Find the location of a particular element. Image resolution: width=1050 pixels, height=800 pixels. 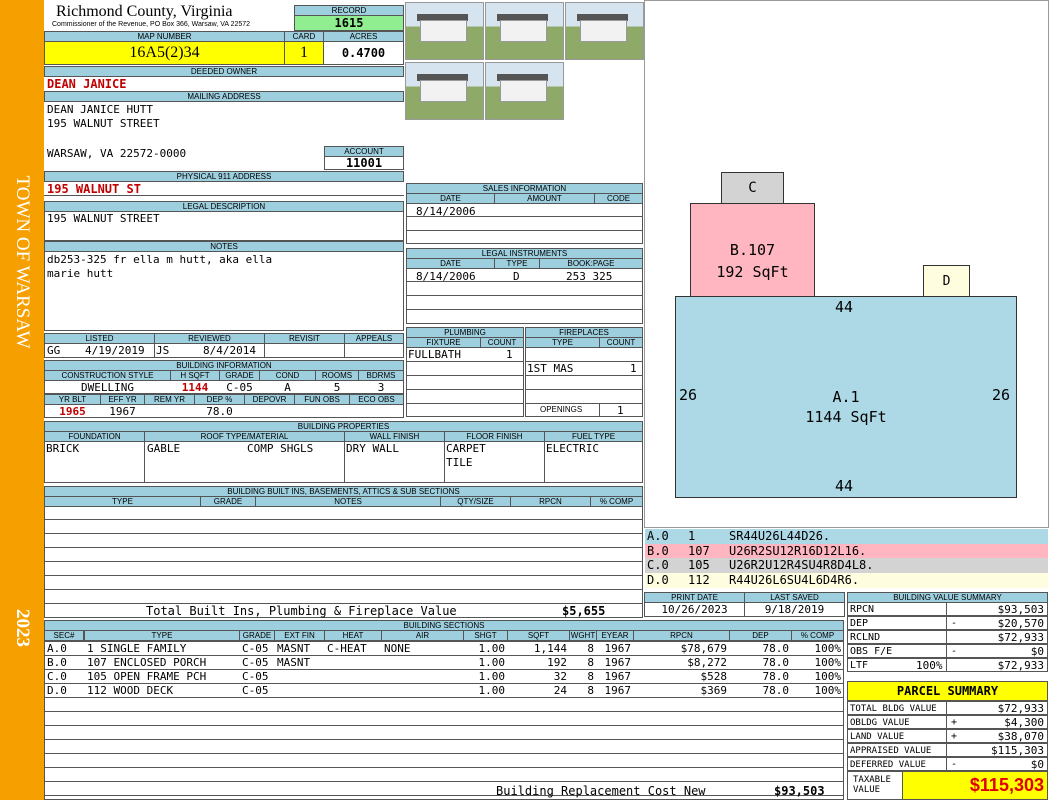

bs-cell-eyear: 1967 is located at coordinates (618, 648).